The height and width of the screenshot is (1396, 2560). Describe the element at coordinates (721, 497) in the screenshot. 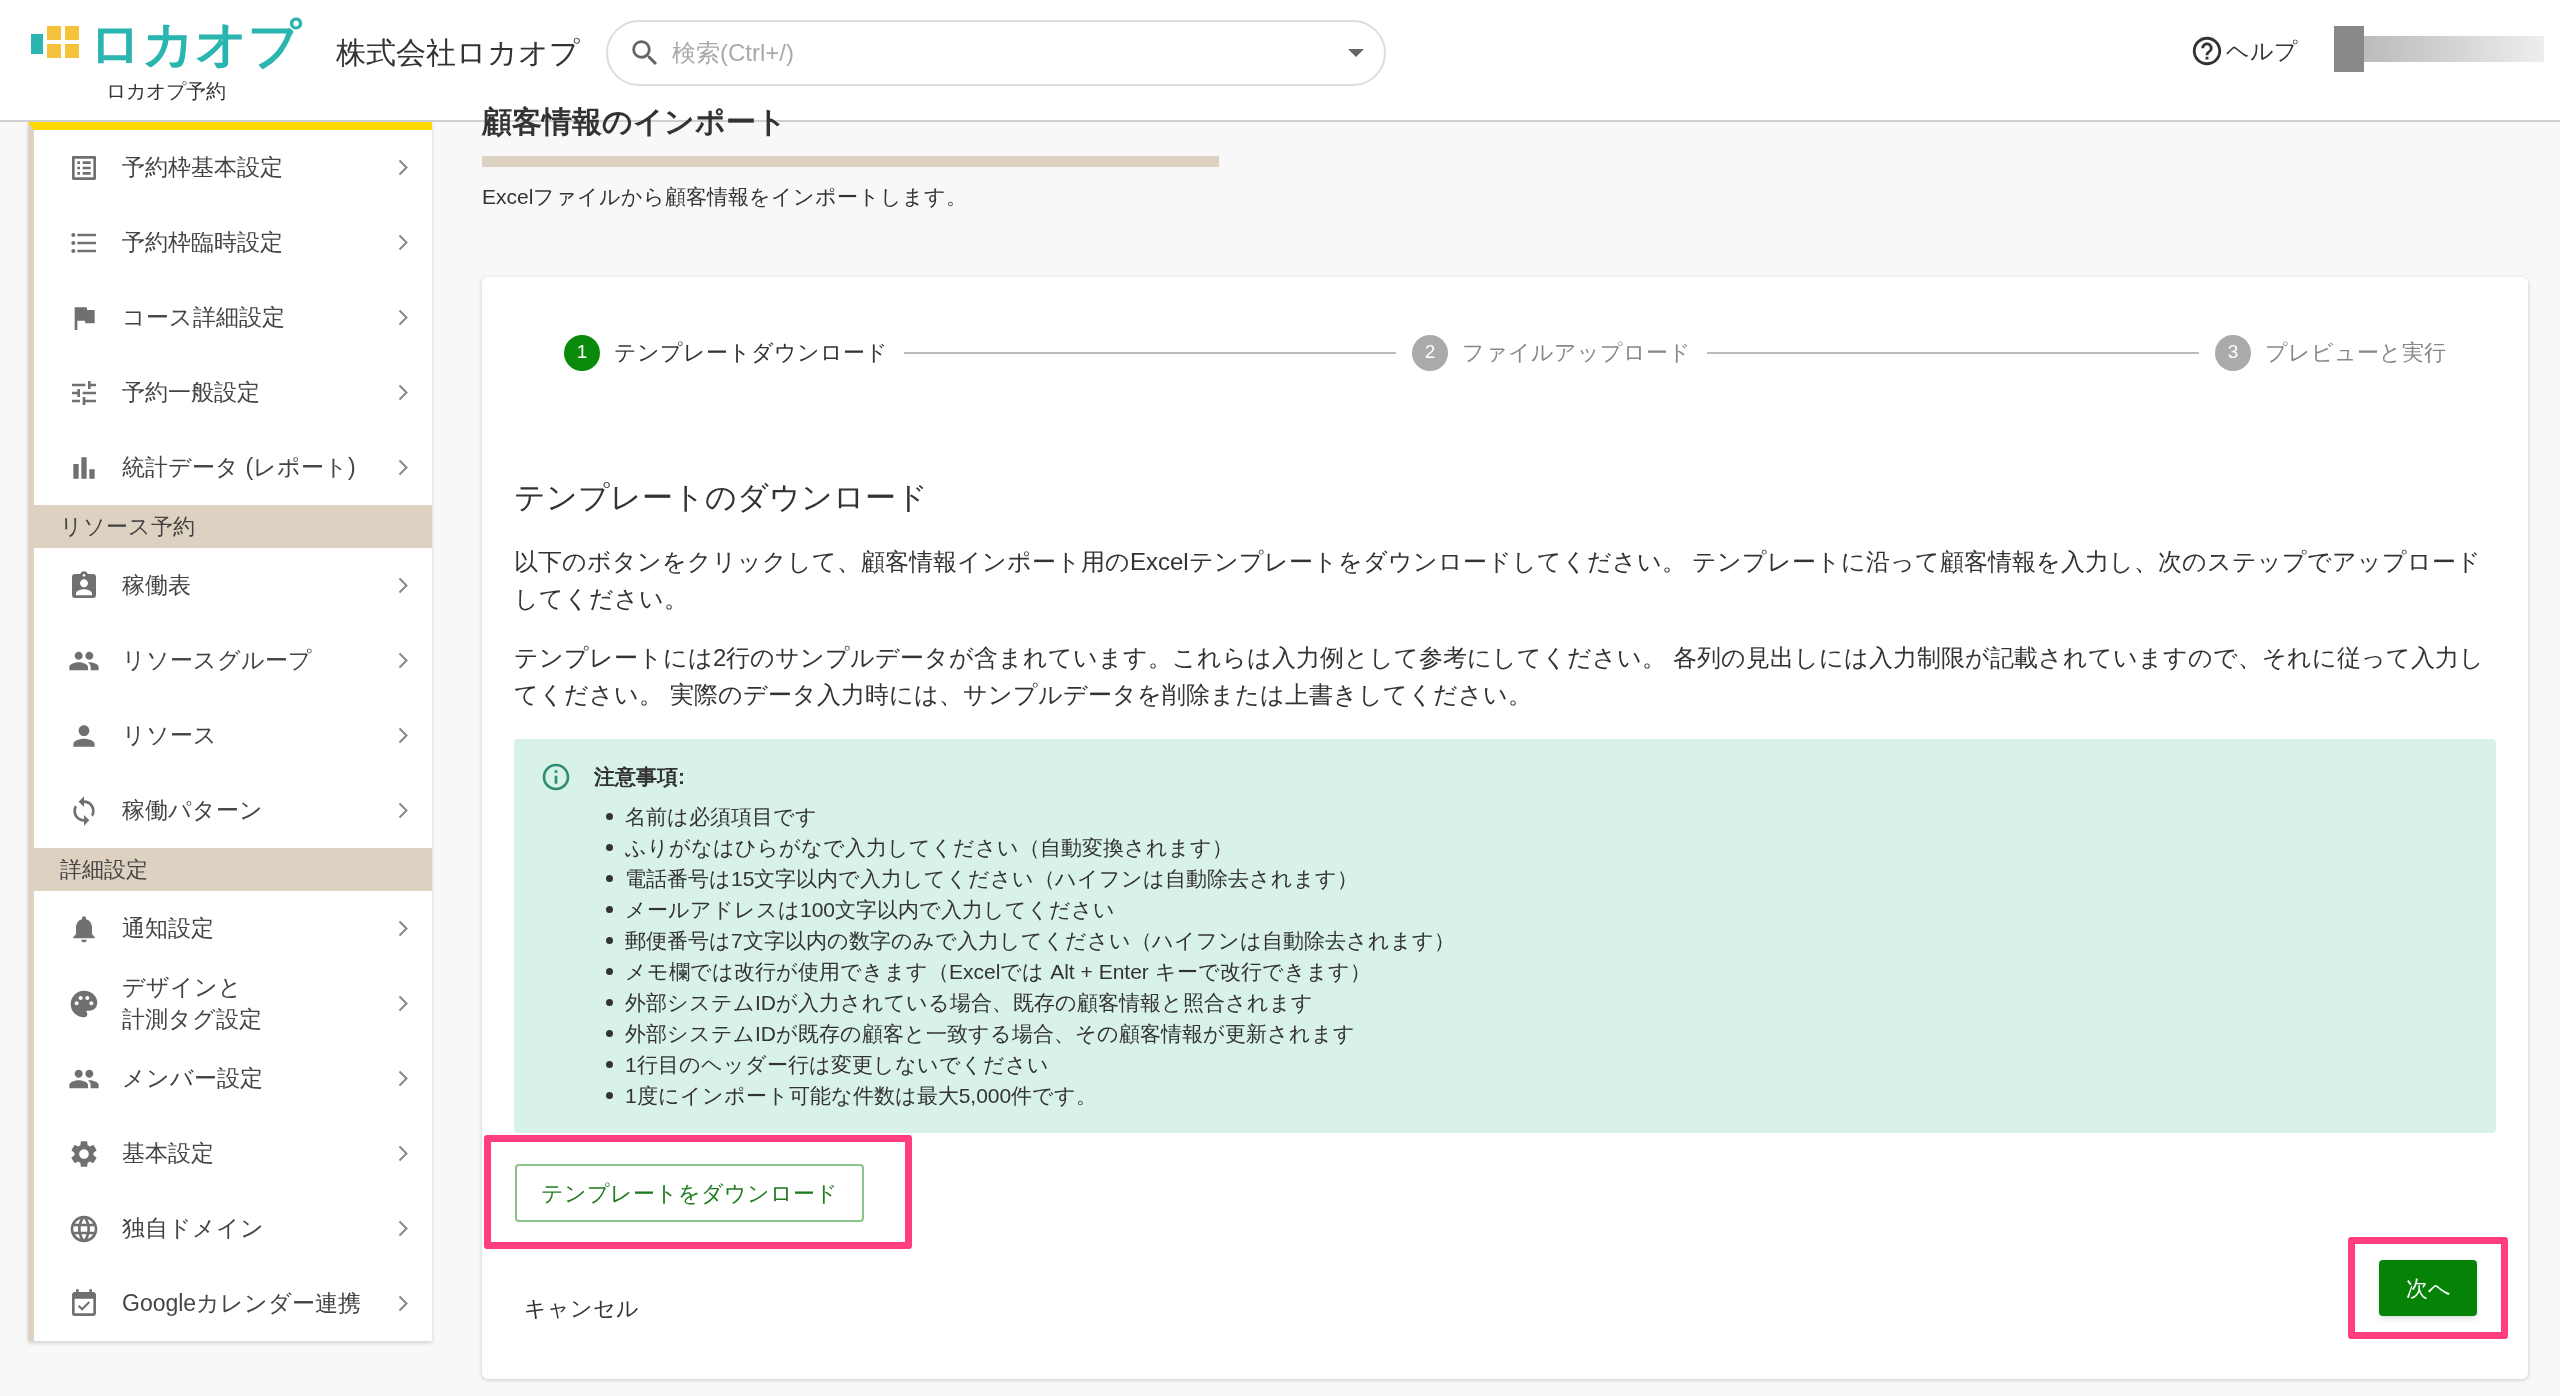

I see `section-title: テンプレートのダウンロード` at that location.